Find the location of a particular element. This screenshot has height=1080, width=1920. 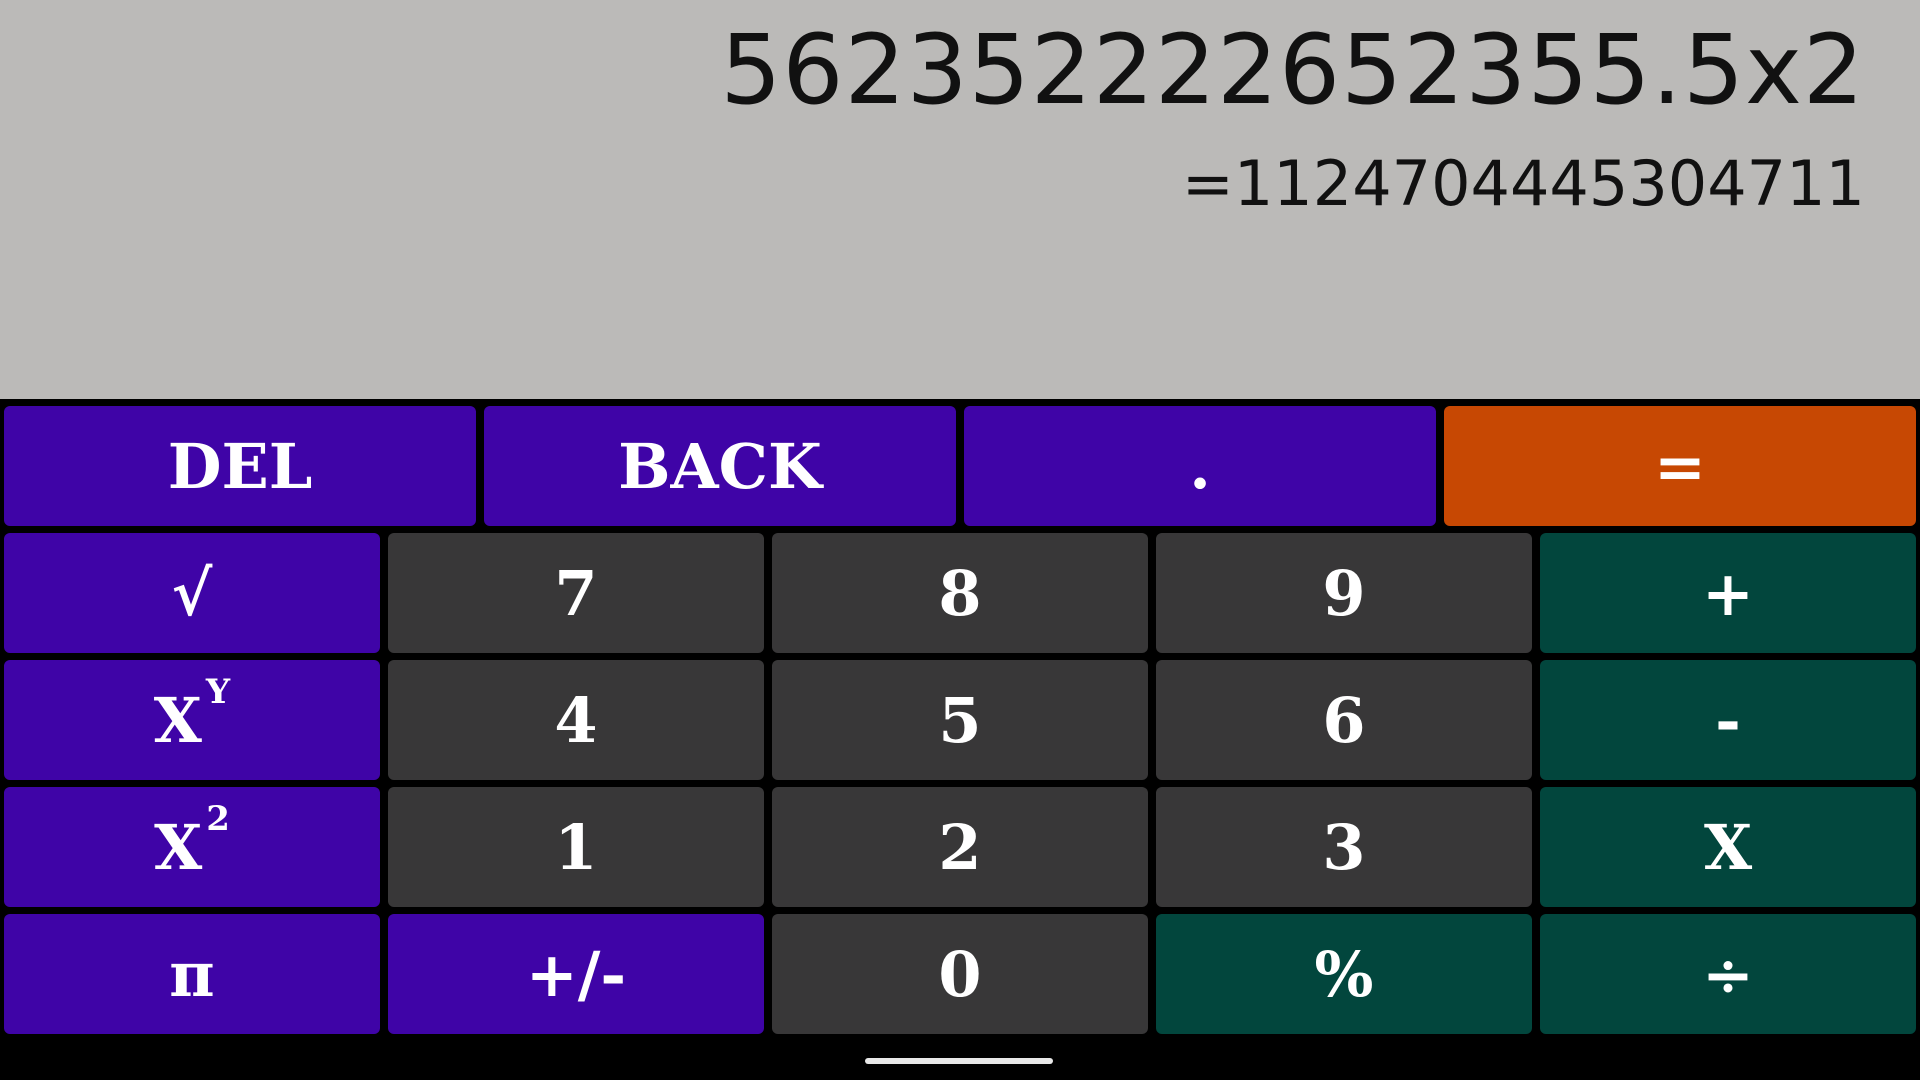

back-button: BACK is located at coordinates (720, 466).